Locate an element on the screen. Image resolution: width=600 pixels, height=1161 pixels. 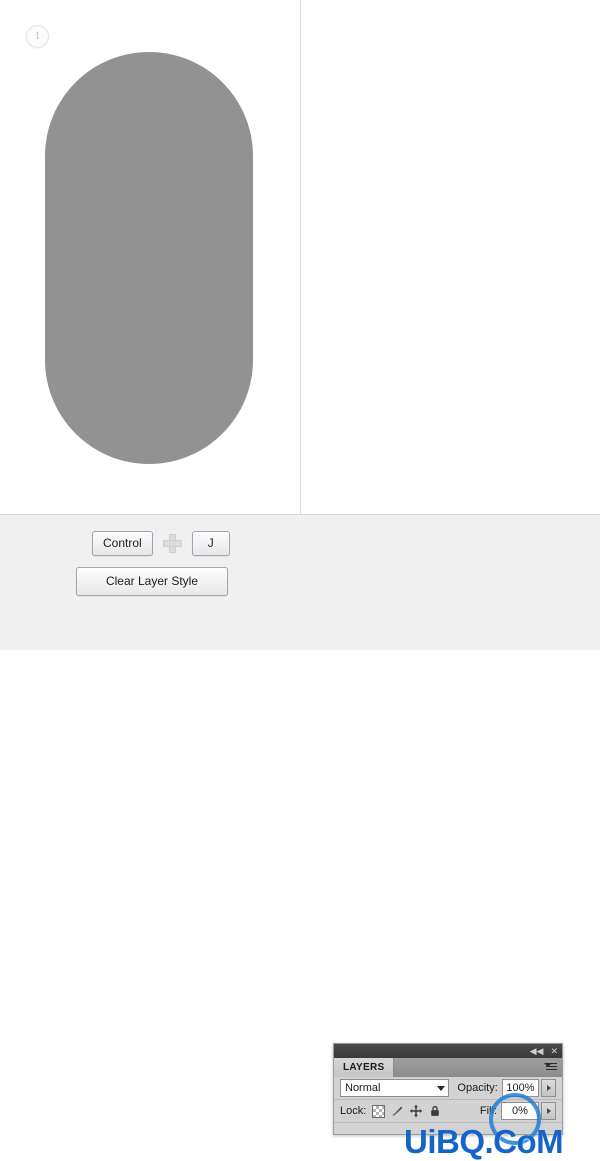
watermark: UiBQ.CoM is located at coordinates (484, 1141).